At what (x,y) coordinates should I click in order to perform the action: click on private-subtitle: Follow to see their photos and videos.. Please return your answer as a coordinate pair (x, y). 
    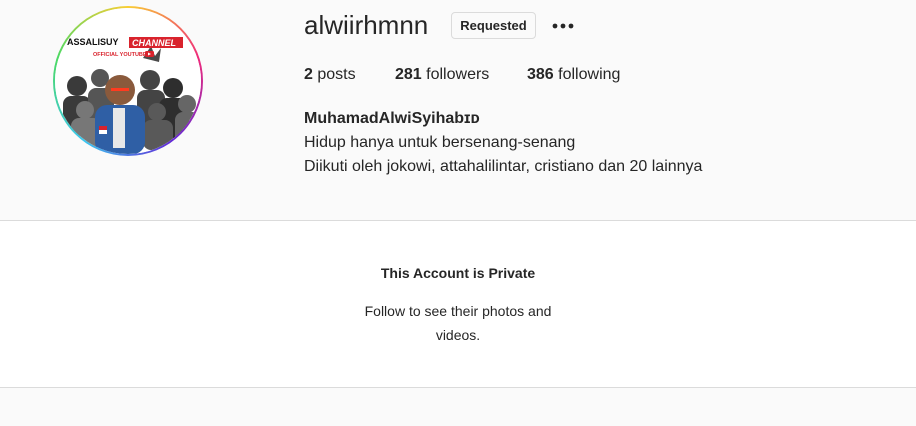
    Looking at the image, I should click on (458, 323).